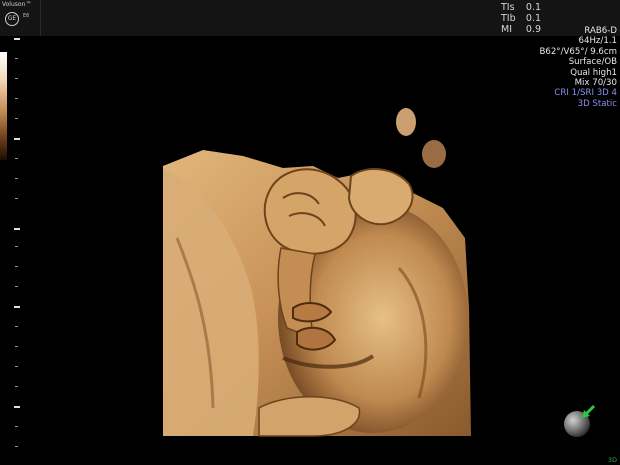  I want to click on param-render-mode: Surface/OB, so click(592, 62).